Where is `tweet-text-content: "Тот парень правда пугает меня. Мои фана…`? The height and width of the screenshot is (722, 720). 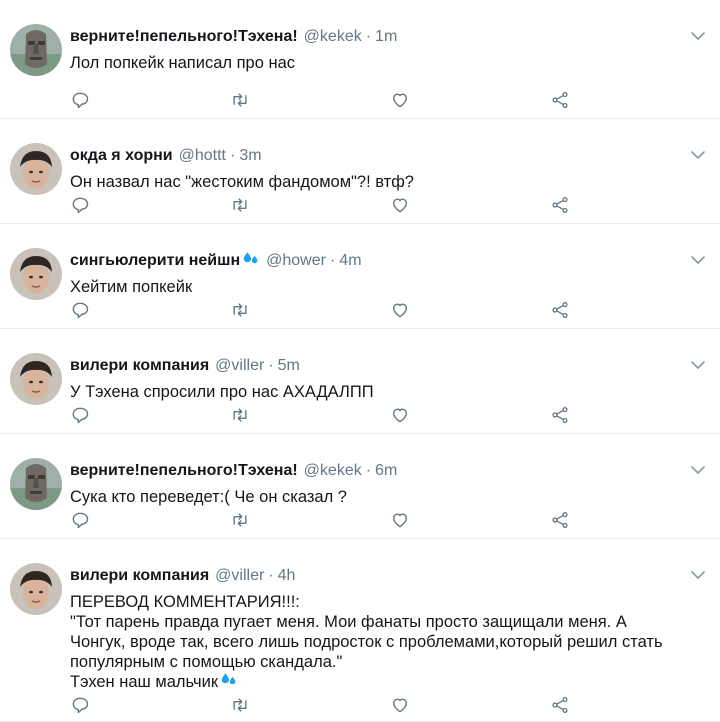 tweet-text-content: "Тот парень правда пугает меня. Мои фана… is located at coordinates (348, 622).